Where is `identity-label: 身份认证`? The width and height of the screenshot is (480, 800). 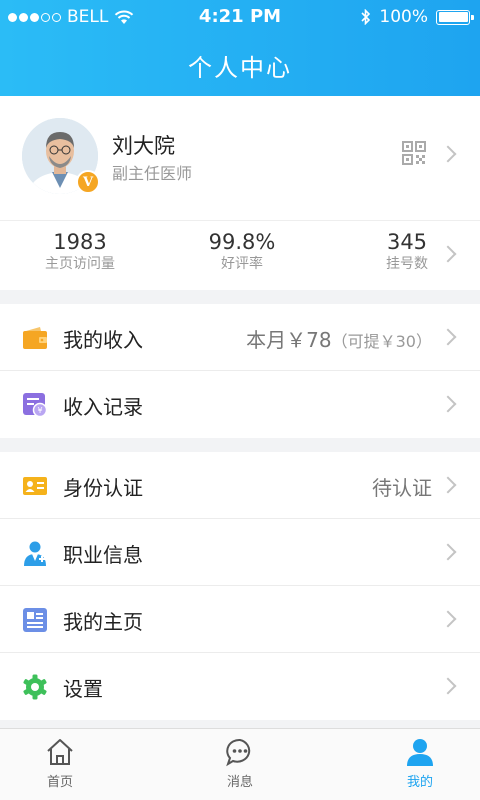
identity-label: 身份认证 is located at coordinates (103, 488).